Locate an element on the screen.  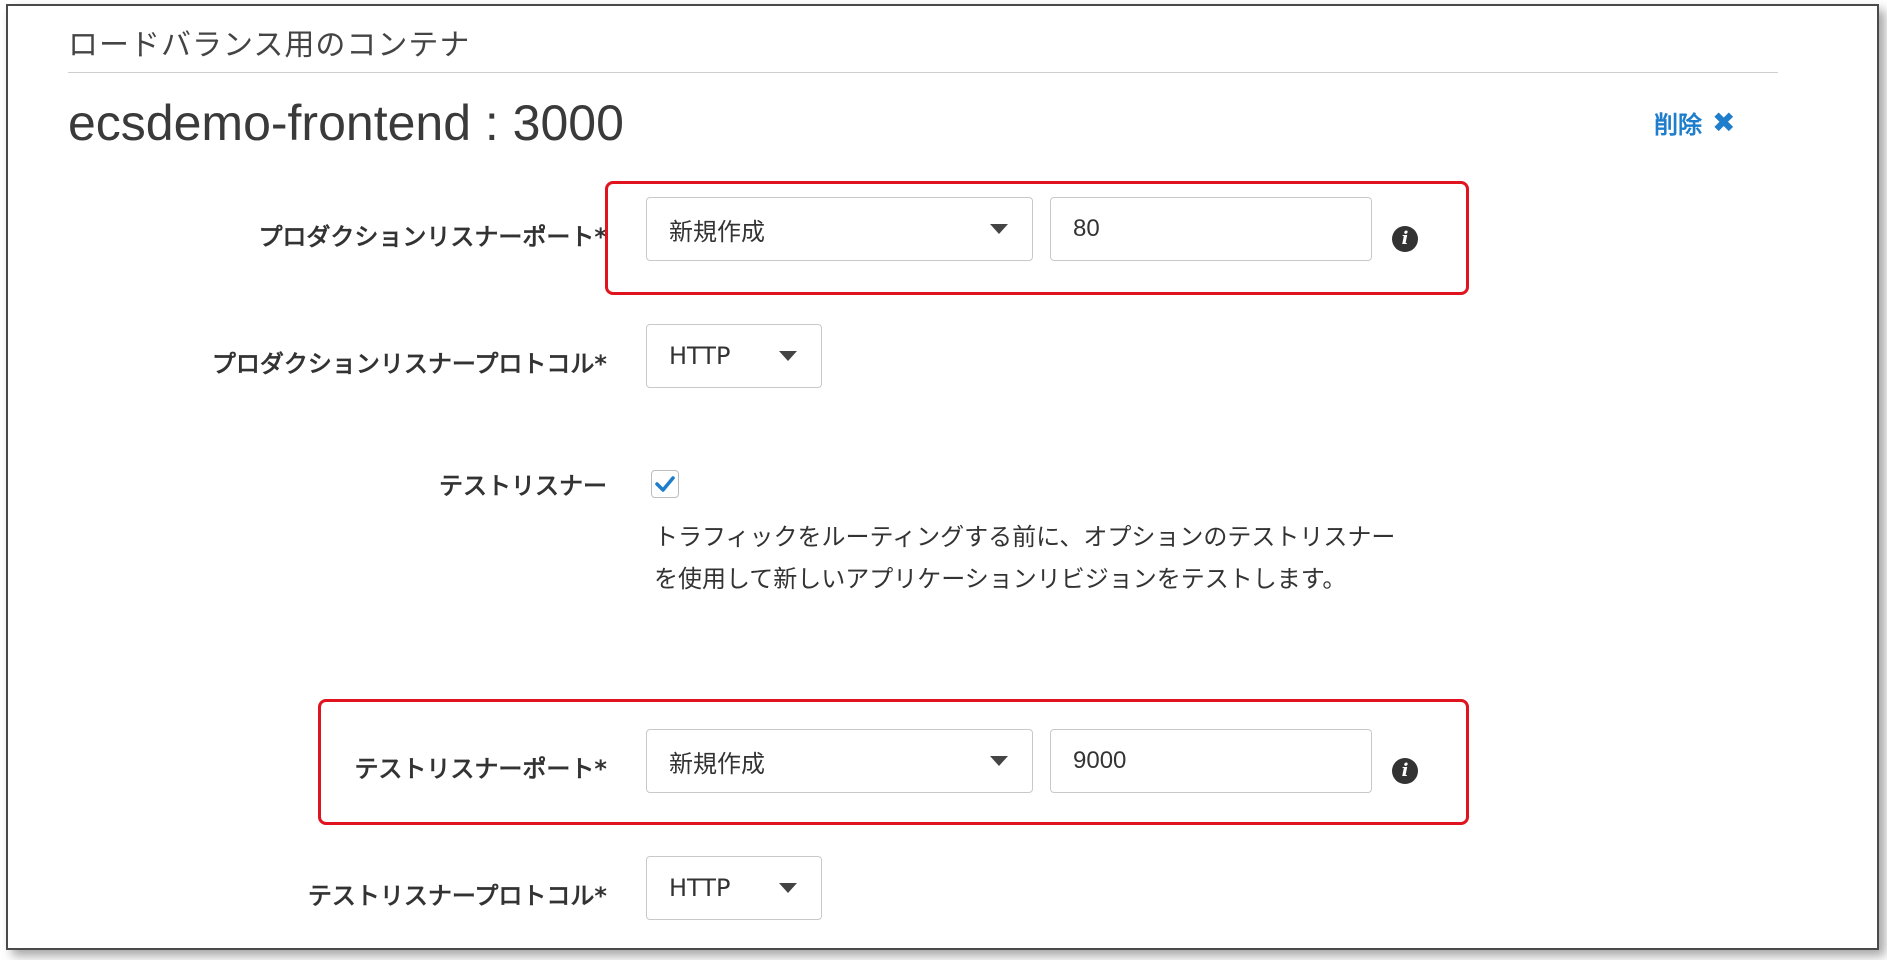
production-listener-port-input is located at coordinates (1211, 229).